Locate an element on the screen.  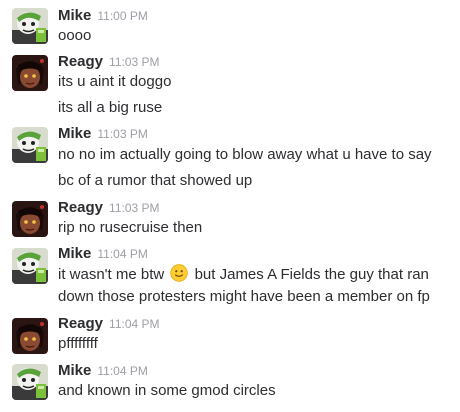
message-text: rip no rusecruise then is located at coordinates (130, 227).